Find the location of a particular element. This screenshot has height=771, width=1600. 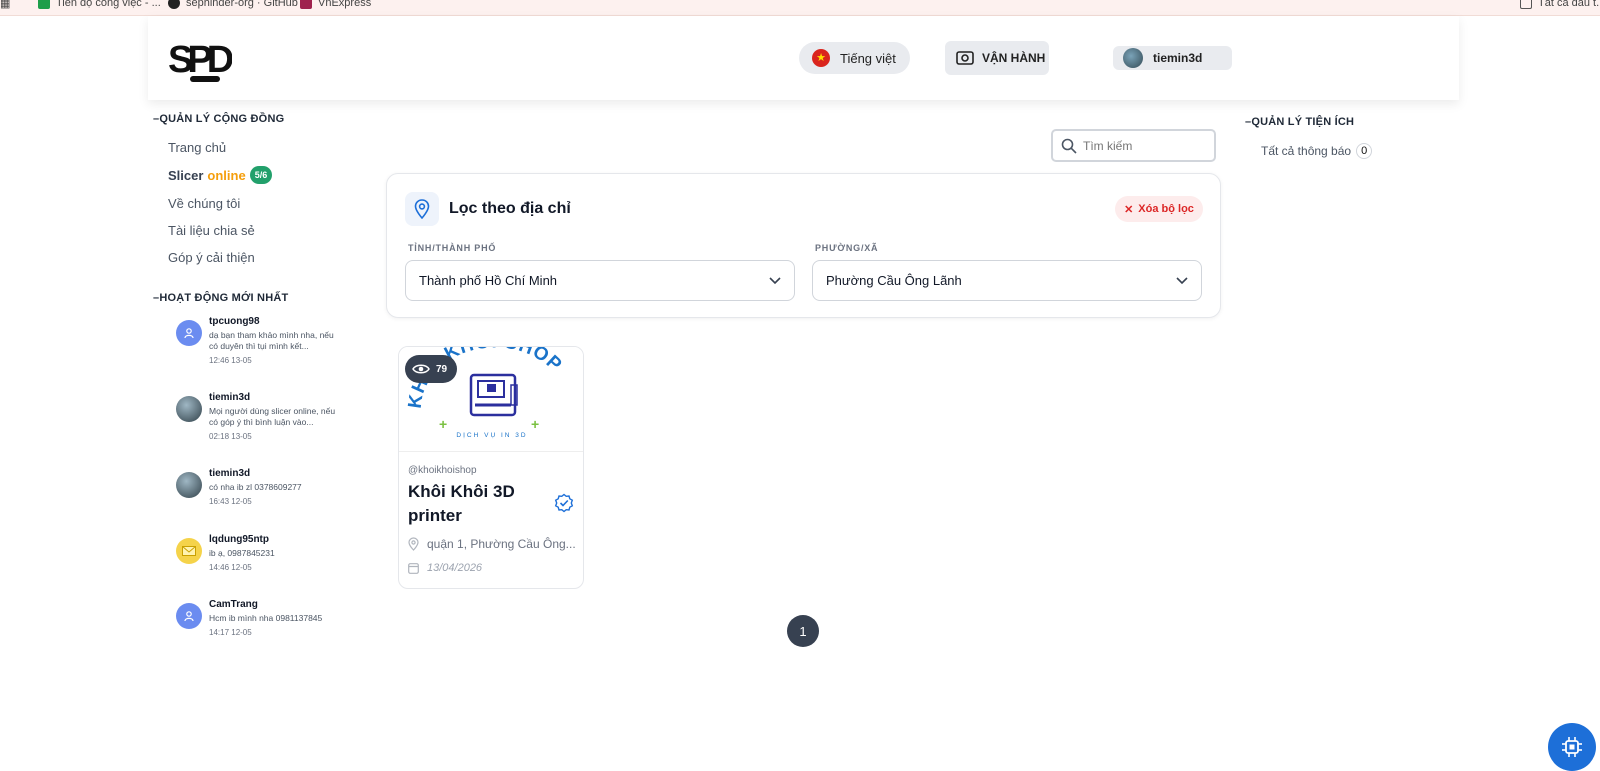

floating-chip-button is located at coordinates (1572, 747).